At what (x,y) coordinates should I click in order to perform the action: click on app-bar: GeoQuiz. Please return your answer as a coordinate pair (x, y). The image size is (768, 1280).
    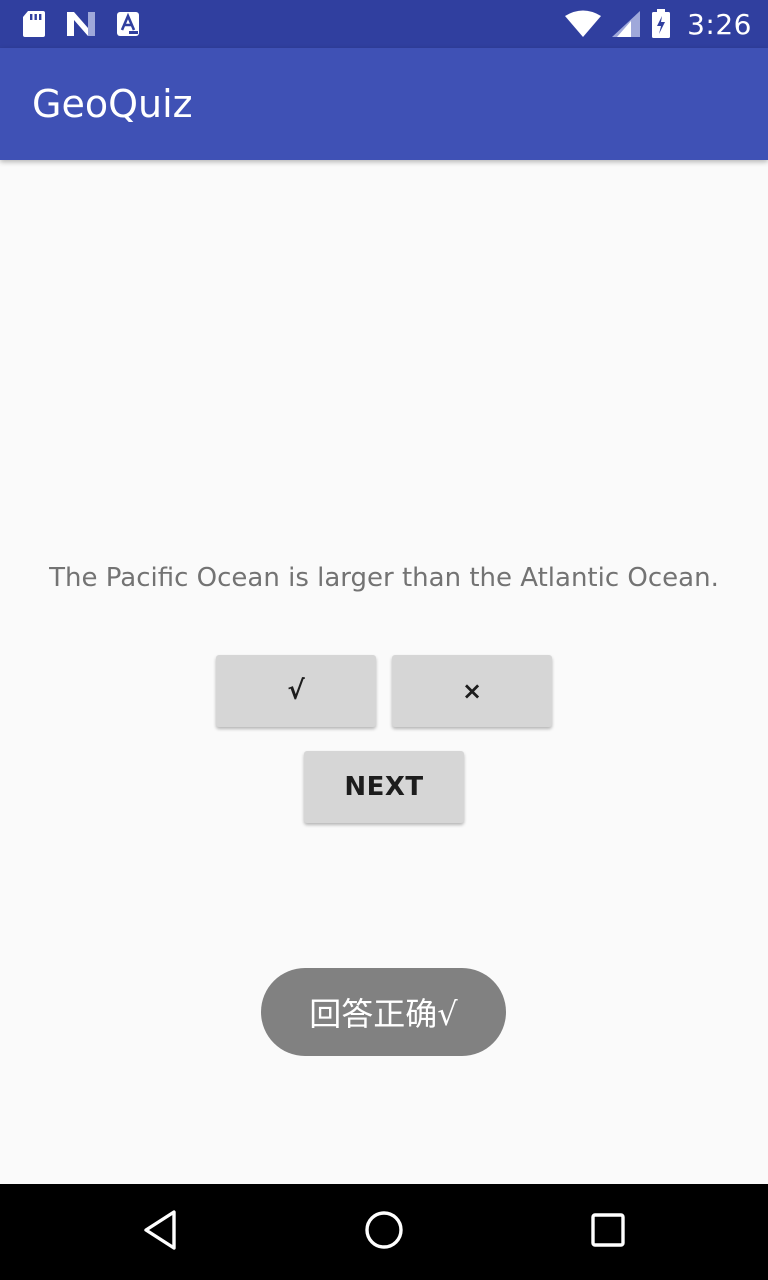
    Looking at the image, I should click on (384, 104).